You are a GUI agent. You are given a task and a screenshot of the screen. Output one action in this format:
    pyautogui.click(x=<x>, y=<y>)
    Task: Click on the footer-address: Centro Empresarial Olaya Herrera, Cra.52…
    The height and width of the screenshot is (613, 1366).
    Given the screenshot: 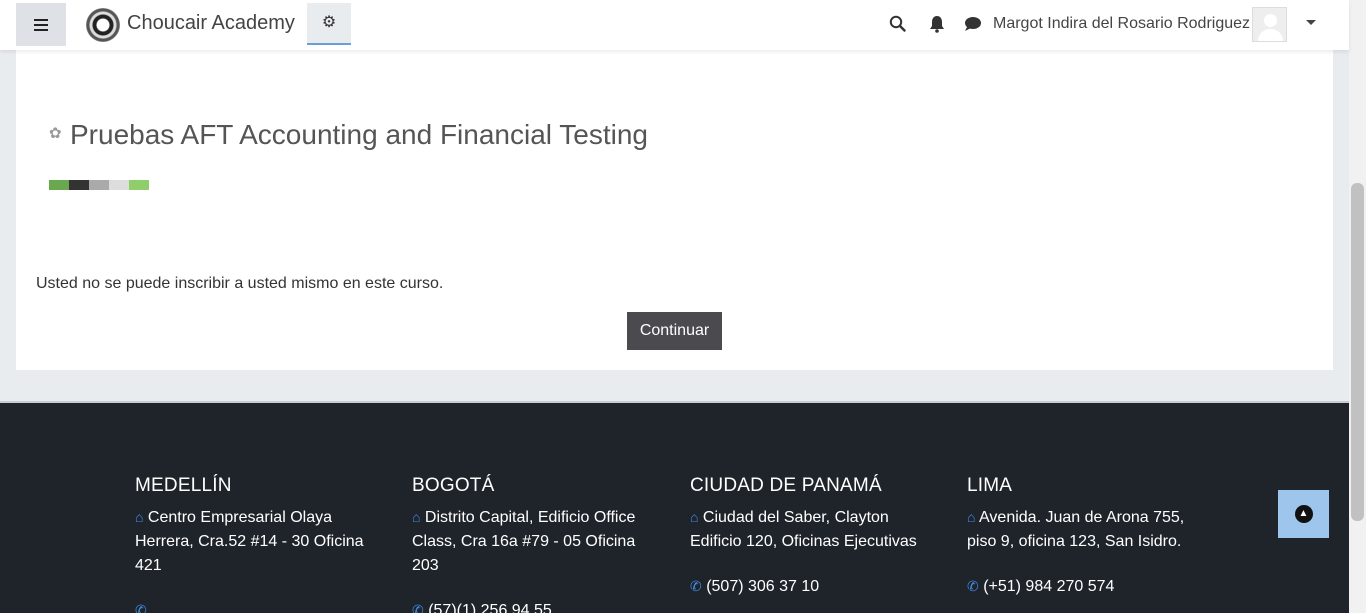 What is the action you would take?
    pyautogui.click(x=249, y=541)
    